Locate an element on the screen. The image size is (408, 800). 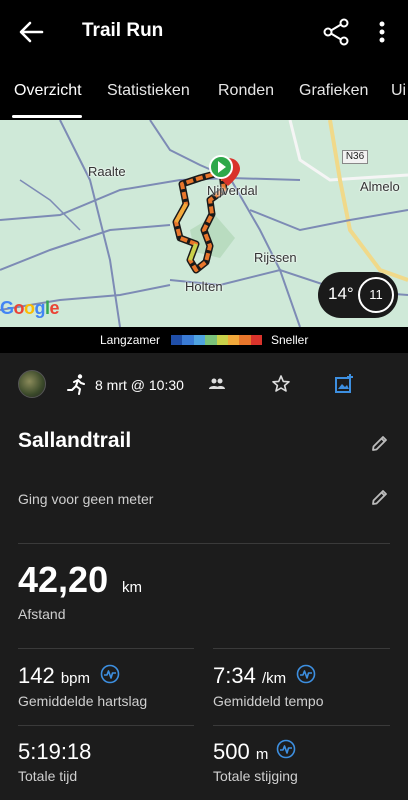
activity-name: Sallandtrail is located at coordinates (75, 440).